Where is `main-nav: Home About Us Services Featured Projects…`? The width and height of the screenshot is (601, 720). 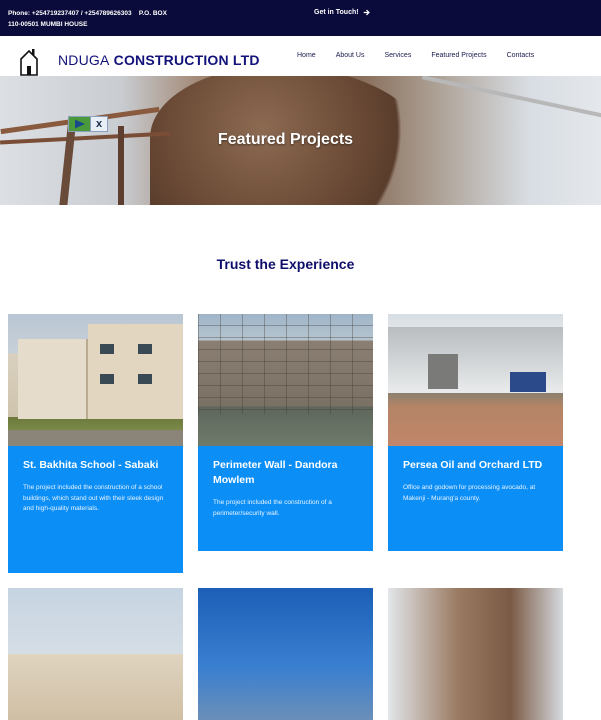
main-nav: Home About Us Services Featured Projects… is located at coordinates (415, 55).